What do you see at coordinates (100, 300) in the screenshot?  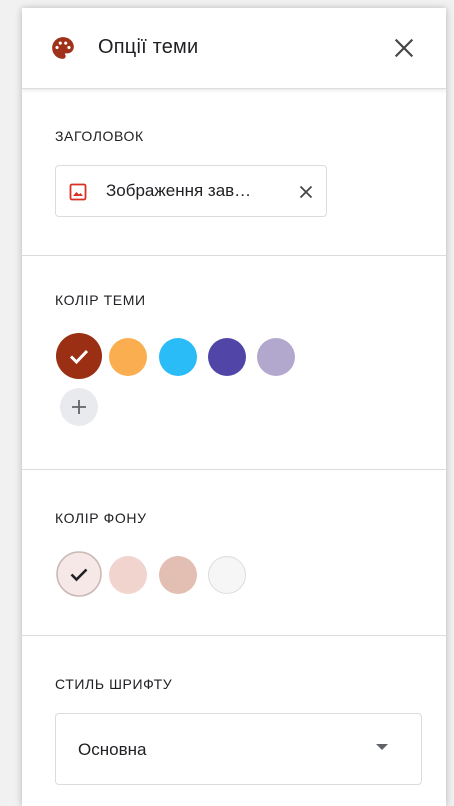 I see `theme-color-label: КОЛІР ТЕМИ` at bounding box center [100, 300].